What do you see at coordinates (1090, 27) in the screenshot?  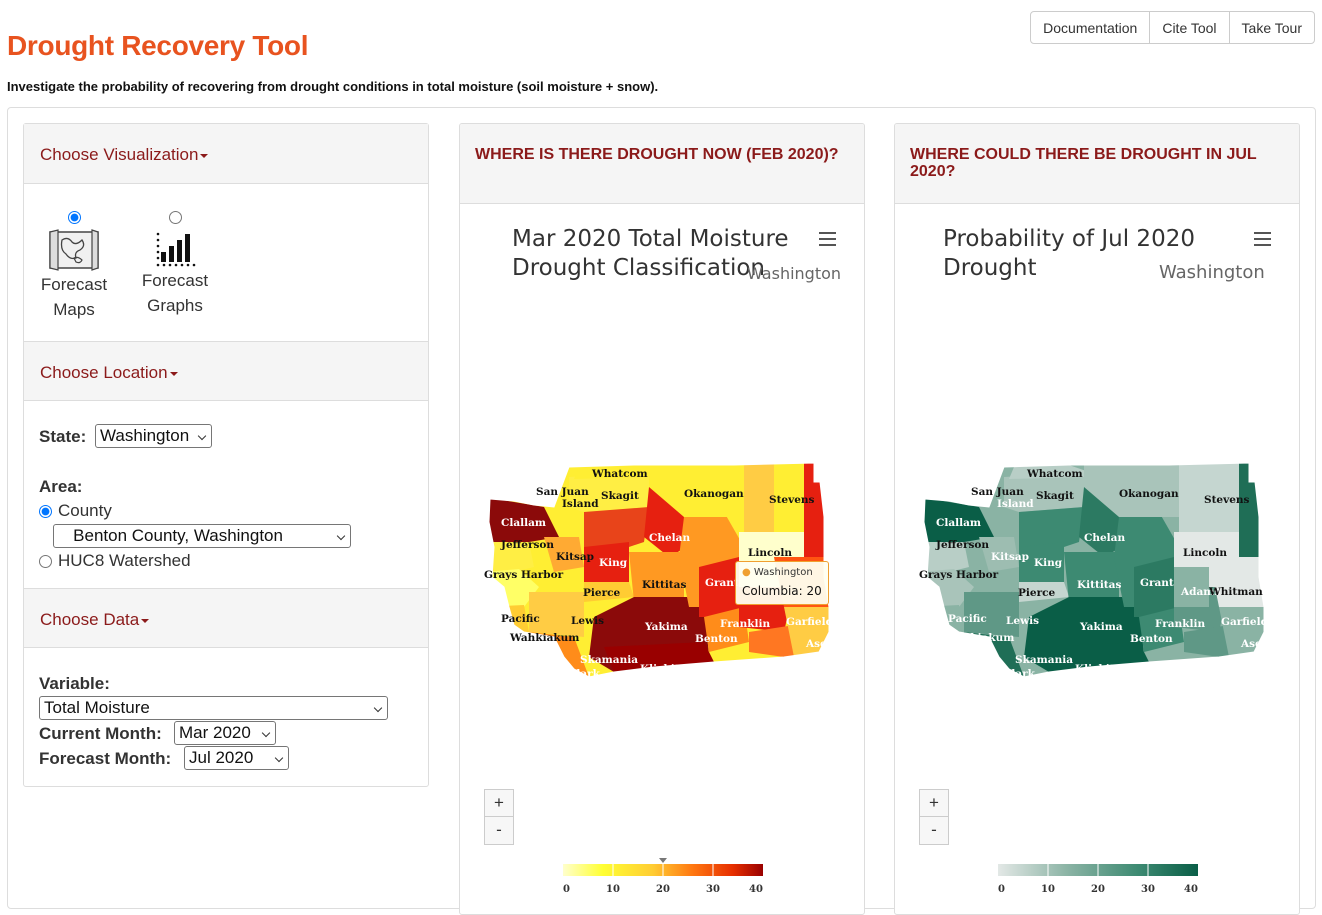 I see `documentation-button: Documentation` at bounding box center [1090, 27].